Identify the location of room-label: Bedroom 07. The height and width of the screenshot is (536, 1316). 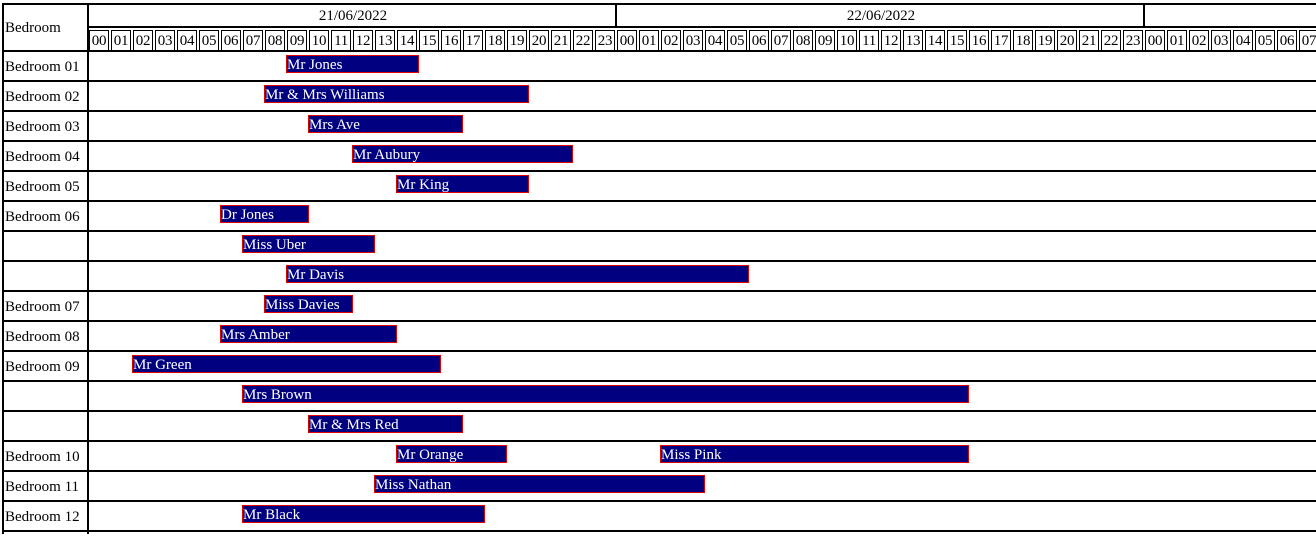
(42, 307).